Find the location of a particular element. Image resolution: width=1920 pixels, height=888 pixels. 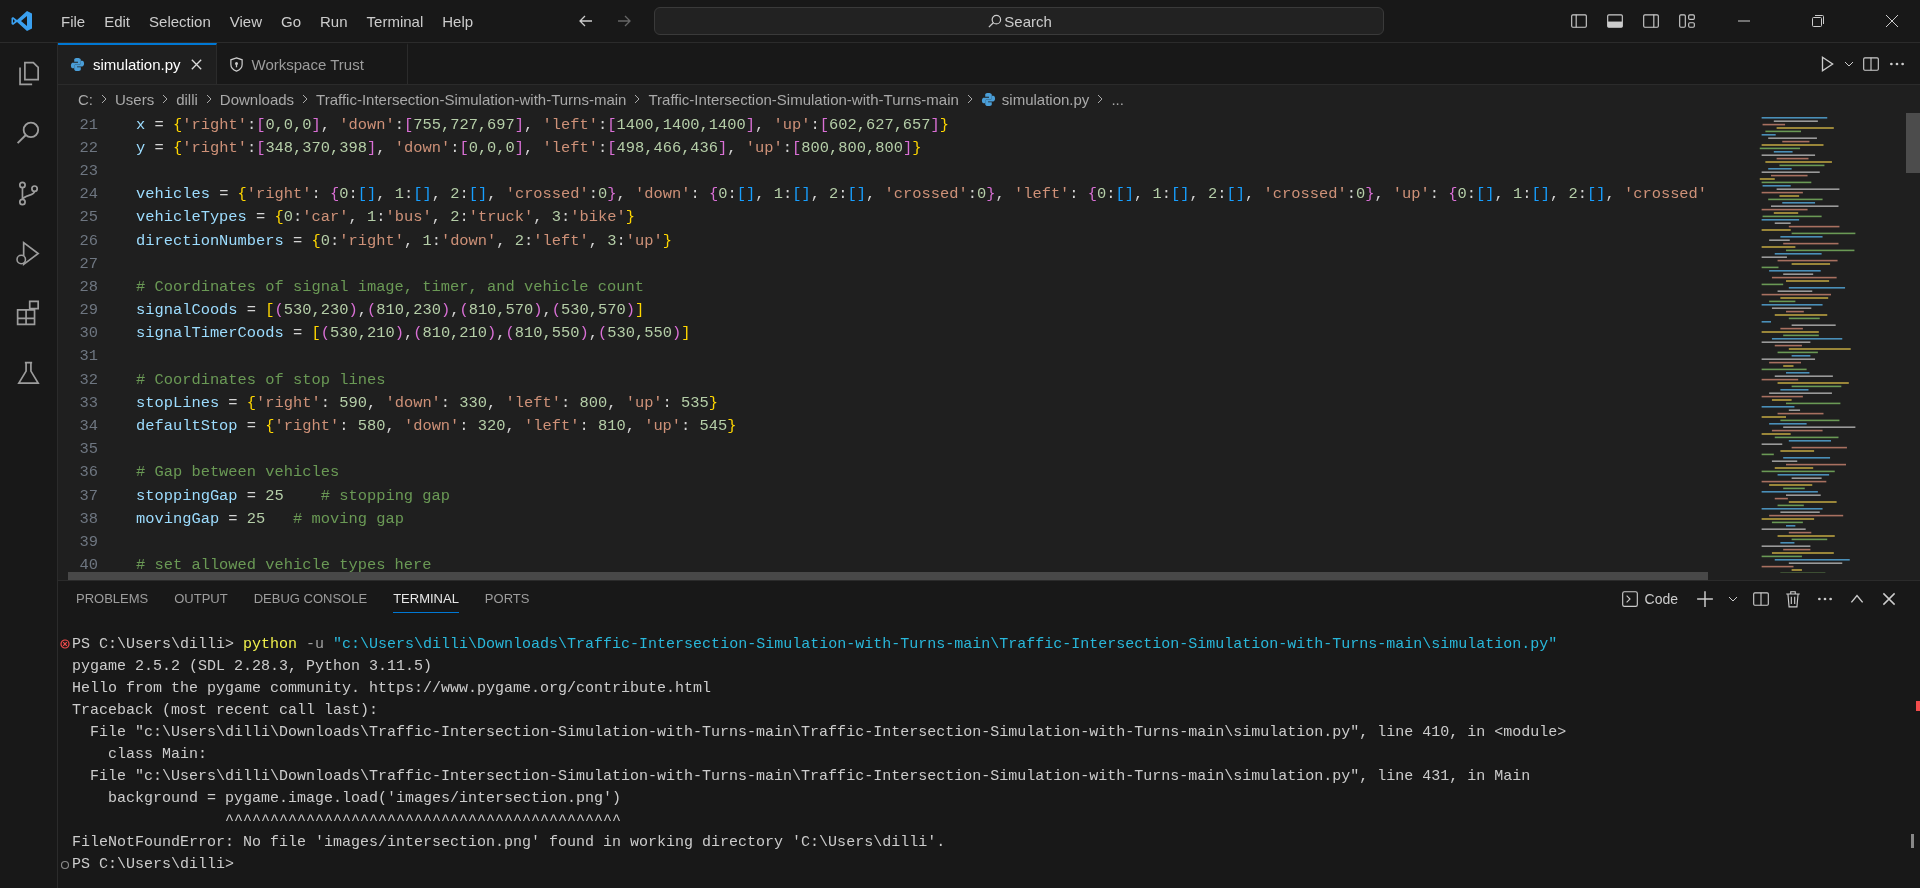

terminal-name: Code is located at coordinates (1661, 599).